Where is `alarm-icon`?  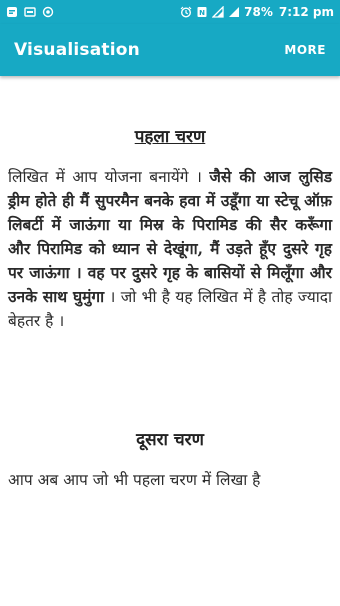 alarm-icon is located at coordinates (186, 12).